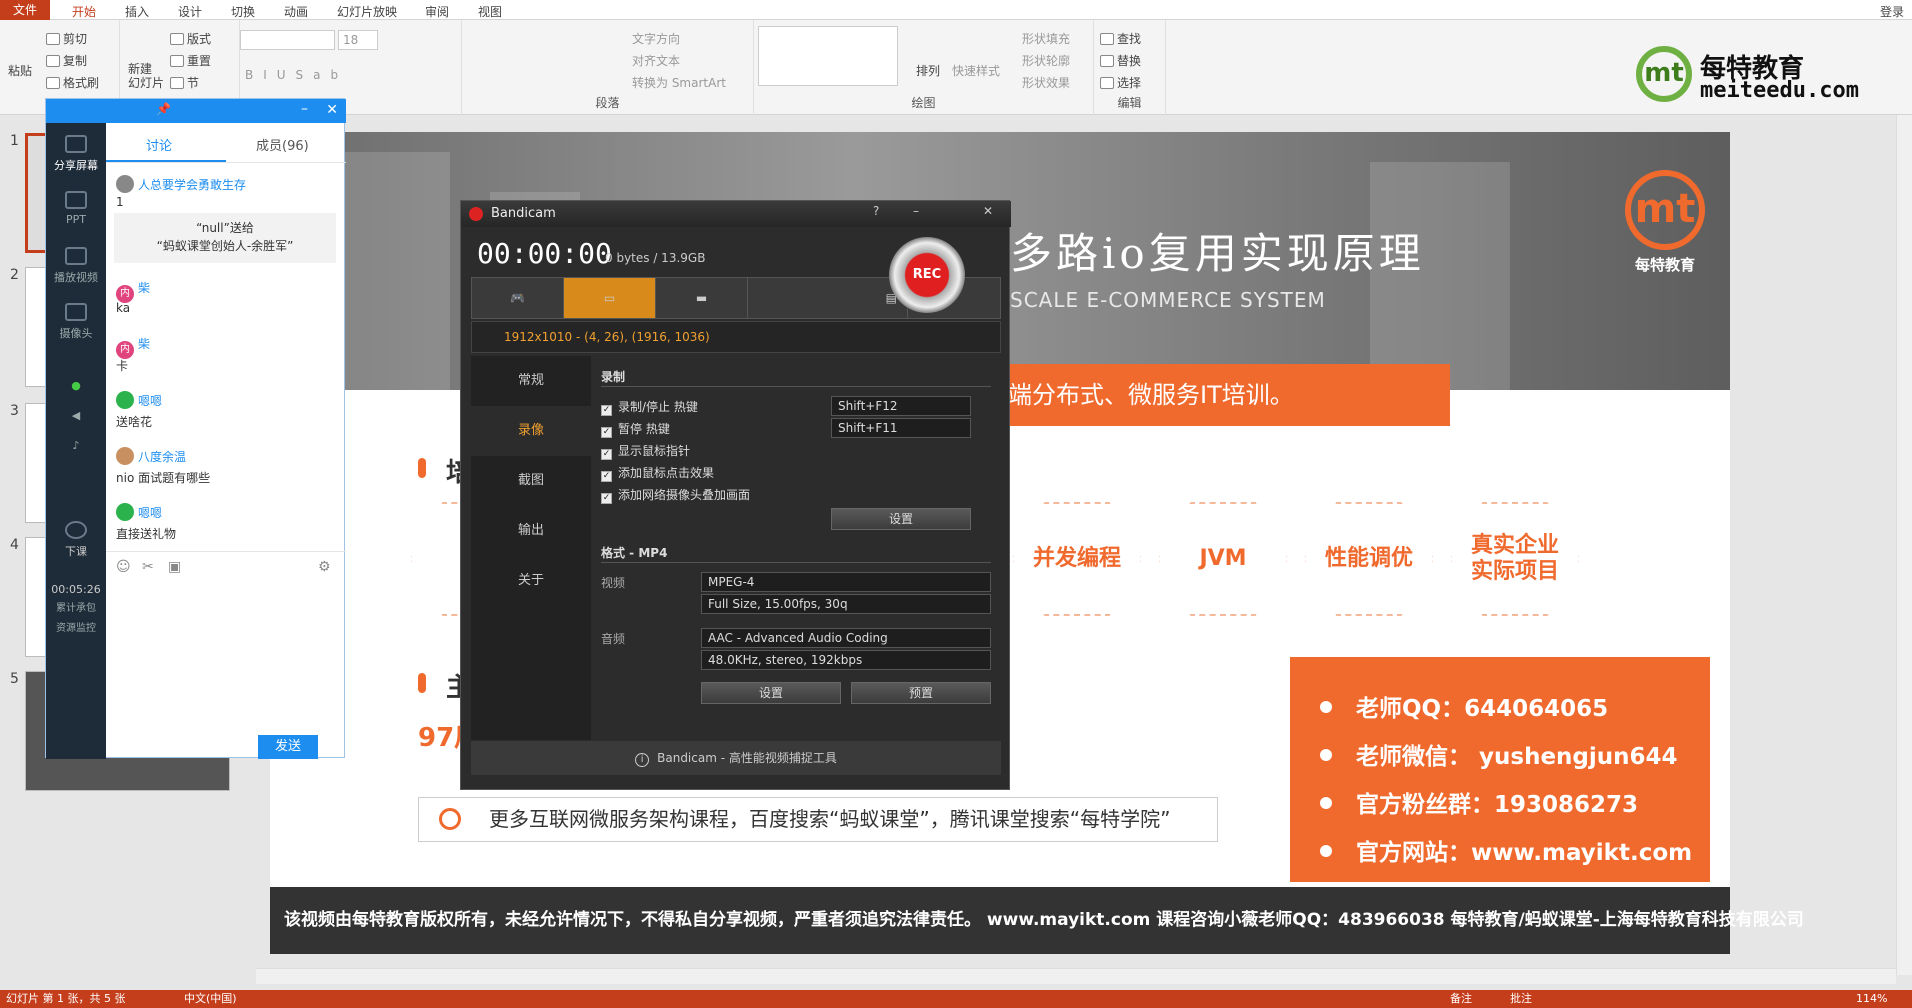 The image size is (1912, 1008). I want to click on send-button: 发送, so click(288, 747).